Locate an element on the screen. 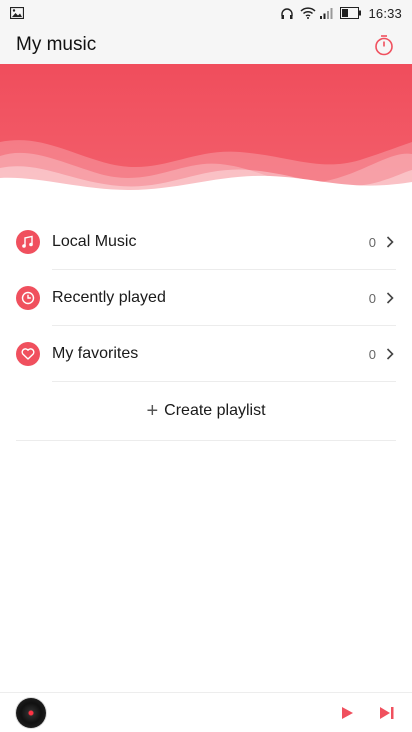 The height and width of the screenshot is (732, 412). skip-next-icon is located at coordinates (387, 713).